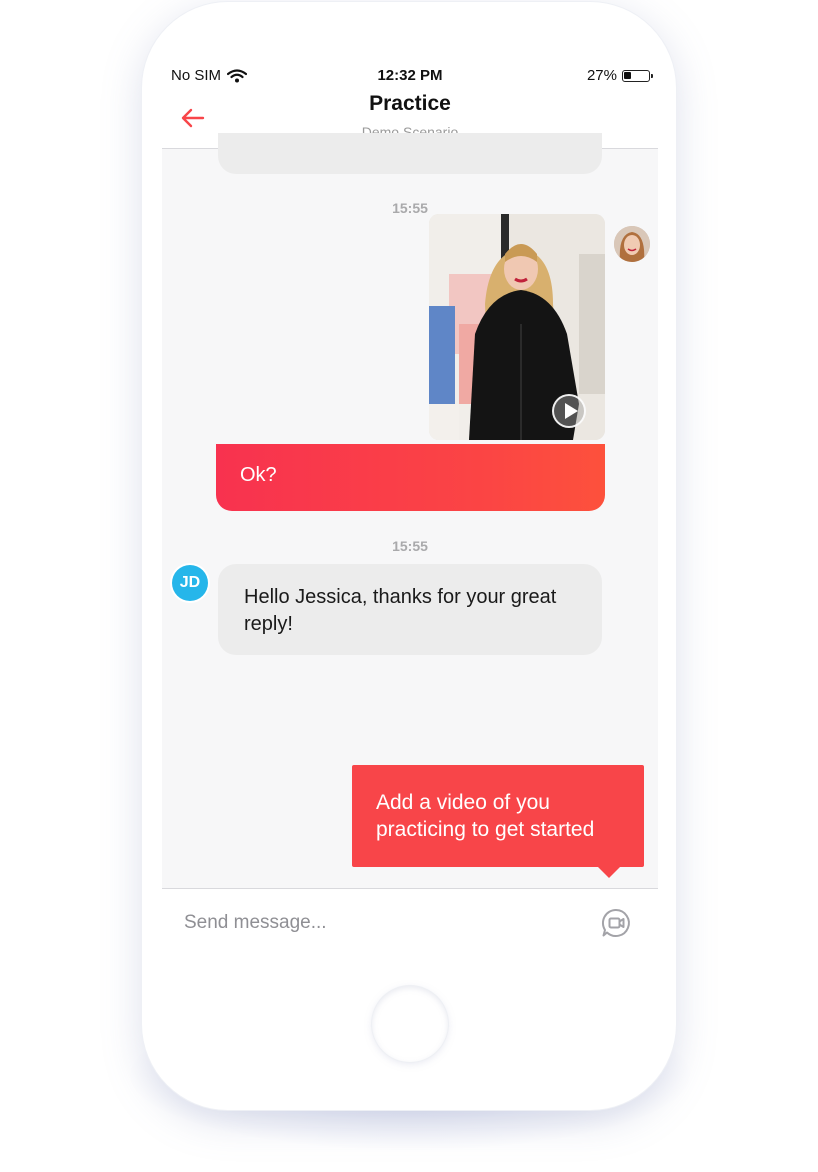 Image resolution: width=818 pixels, height=1172 pixels. I want to click on avatar-photo-icon, so click(632, 244).